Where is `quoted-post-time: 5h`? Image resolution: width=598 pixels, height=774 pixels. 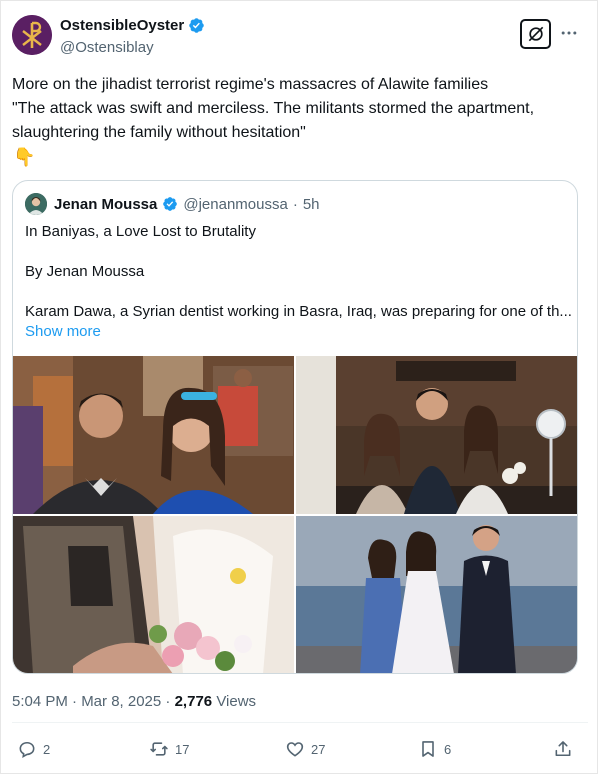 quoted-post-time: 5h is located at coordinates (311, 204).